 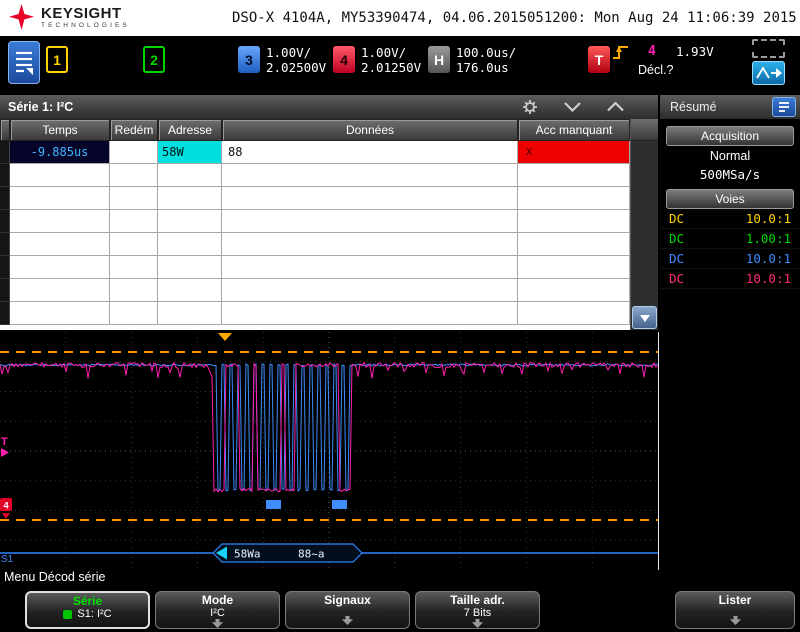 I want to click on settings-gear-icon, so click(x=530, y=107).